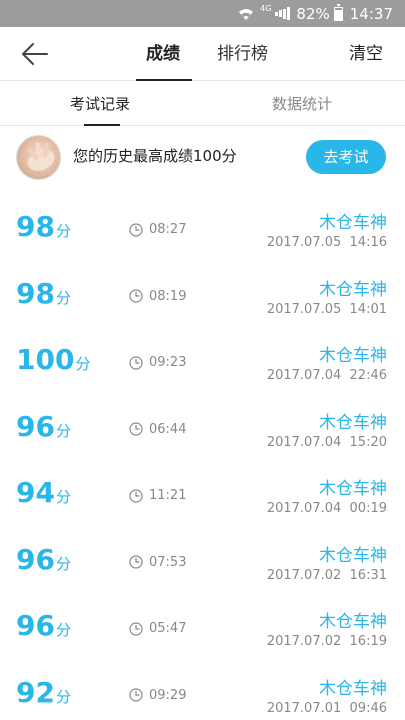 The height and width of the screenshot is (720, 405). What do you see at coordinates (202, 54) in the screenshot?
I see `top-nav: 成绩 排行榜 清空` at bounding box center [202, 54].